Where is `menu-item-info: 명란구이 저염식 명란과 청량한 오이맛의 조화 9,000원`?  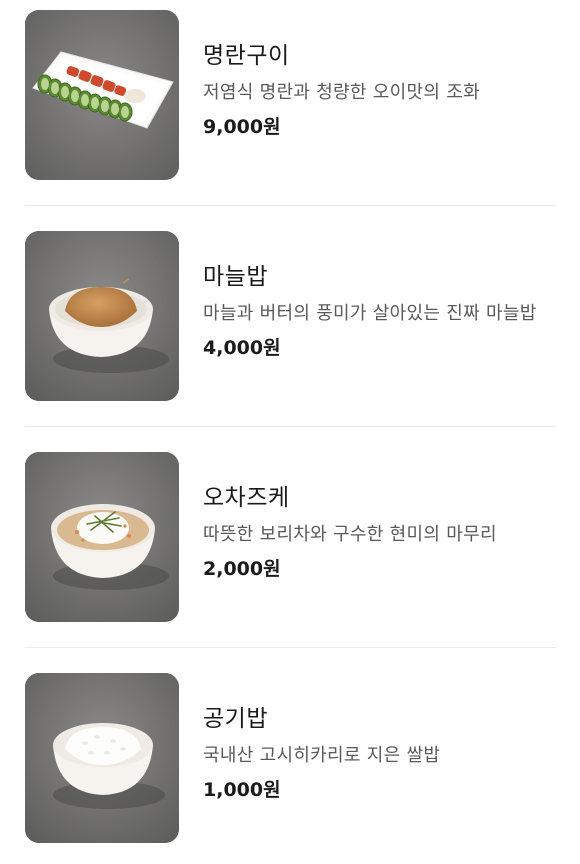 menu-item-info: 명란구이 저염식 명란과 청량한 오이맛의 조화 9,000원 is located at coordinates (378, 90).